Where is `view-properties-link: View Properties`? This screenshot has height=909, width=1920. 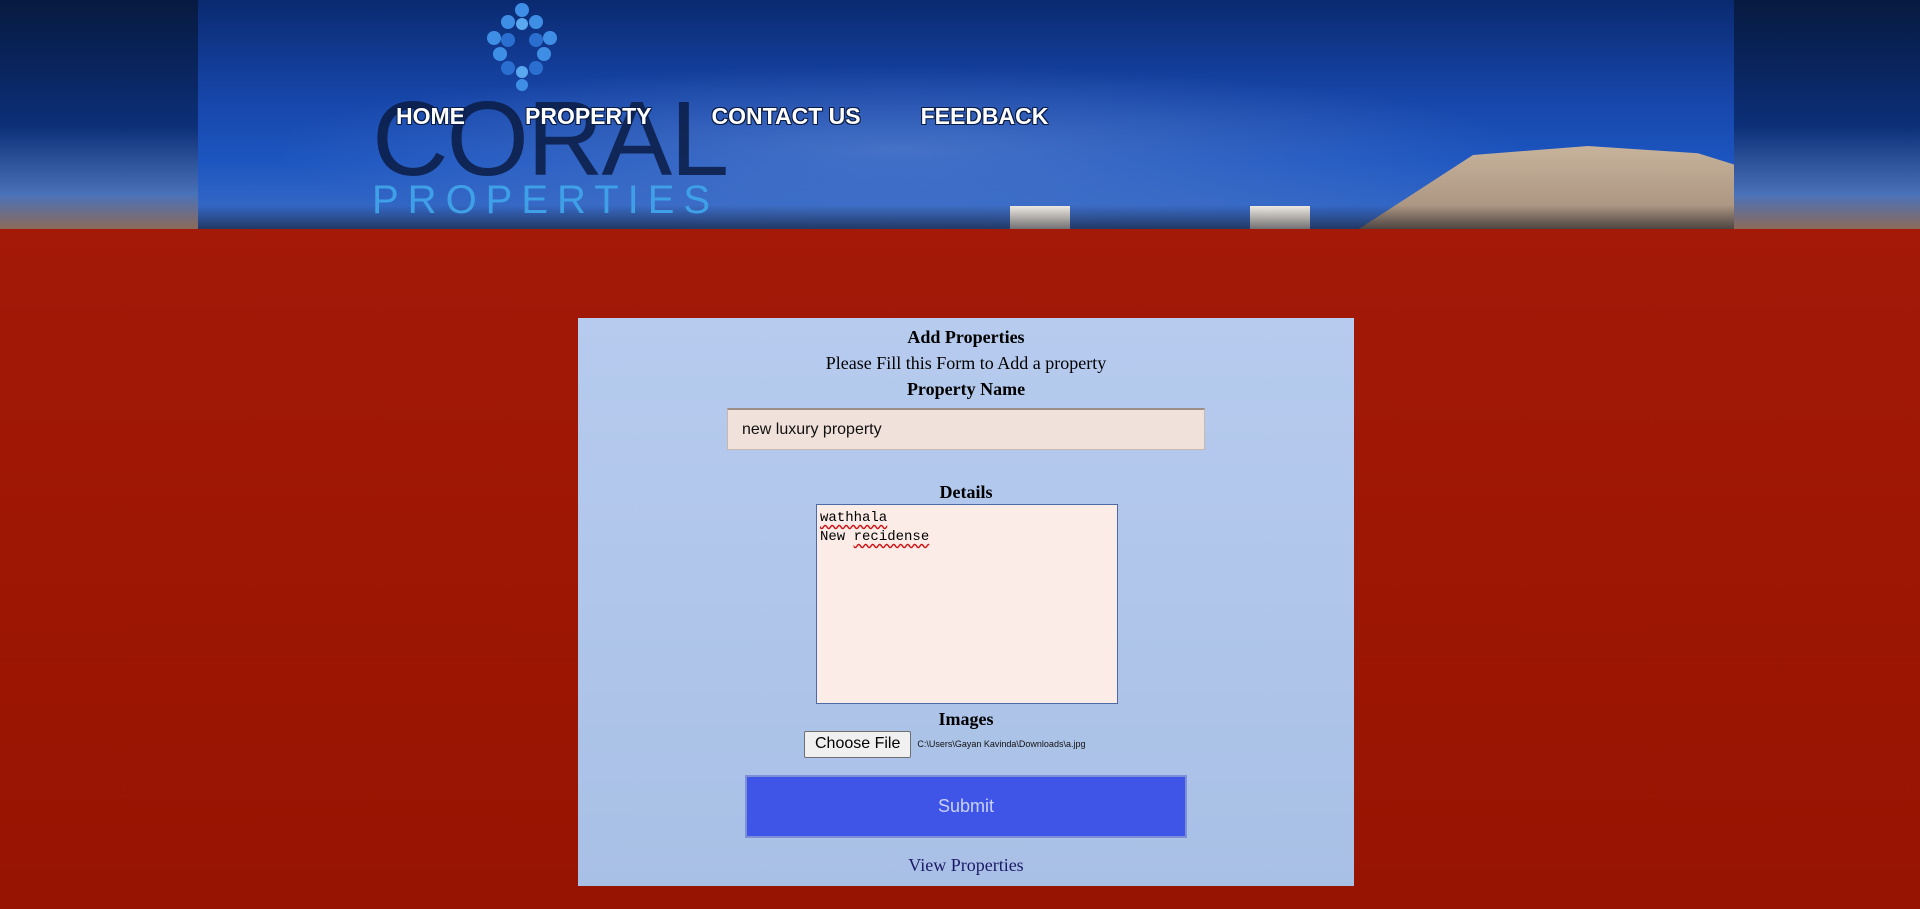 view-properties-link: View Properties is located at coordinates (966, 865).